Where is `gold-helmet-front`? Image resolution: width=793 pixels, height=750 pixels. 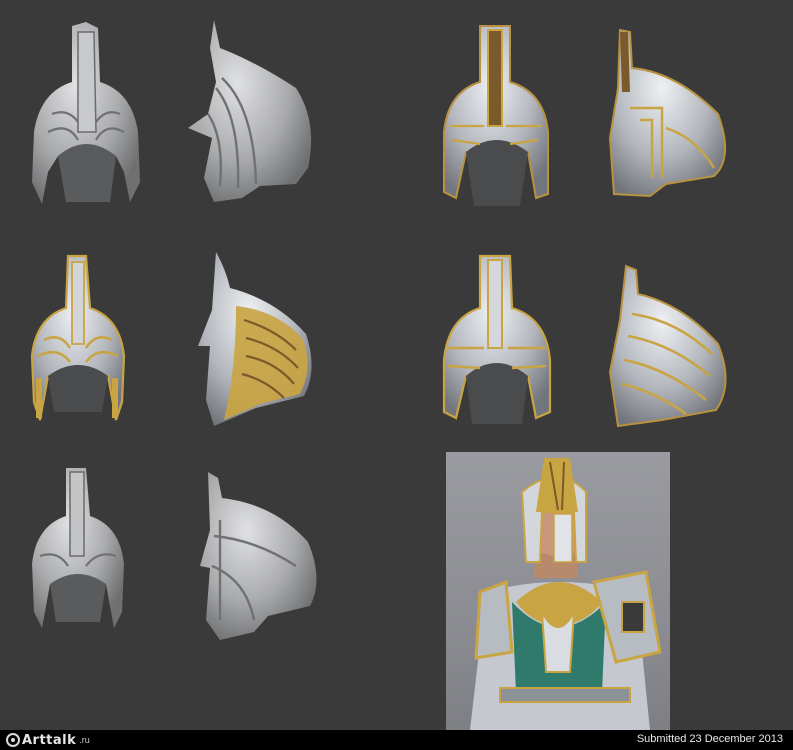 gold-helmet-front is located at coordinates (78, 338).